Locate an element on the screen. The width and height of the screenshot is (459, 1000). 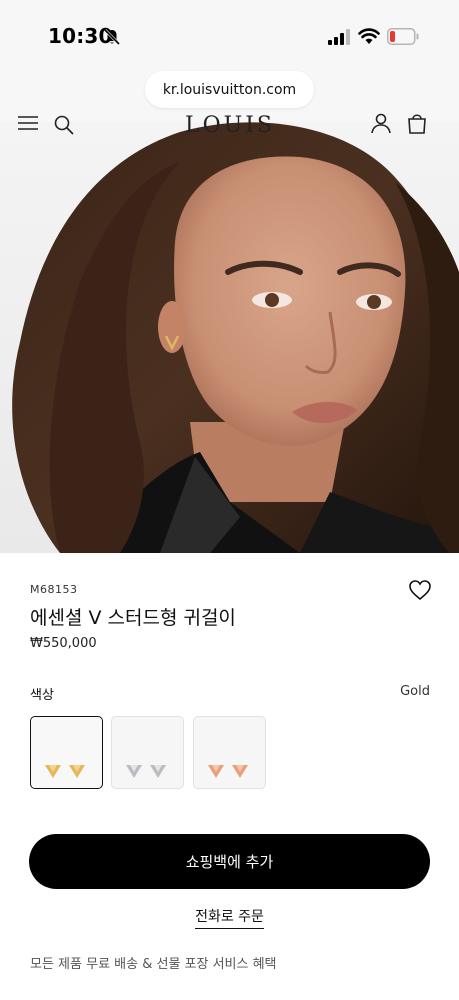
color-swatch-rose-gold is located at coordinates (229, 752).